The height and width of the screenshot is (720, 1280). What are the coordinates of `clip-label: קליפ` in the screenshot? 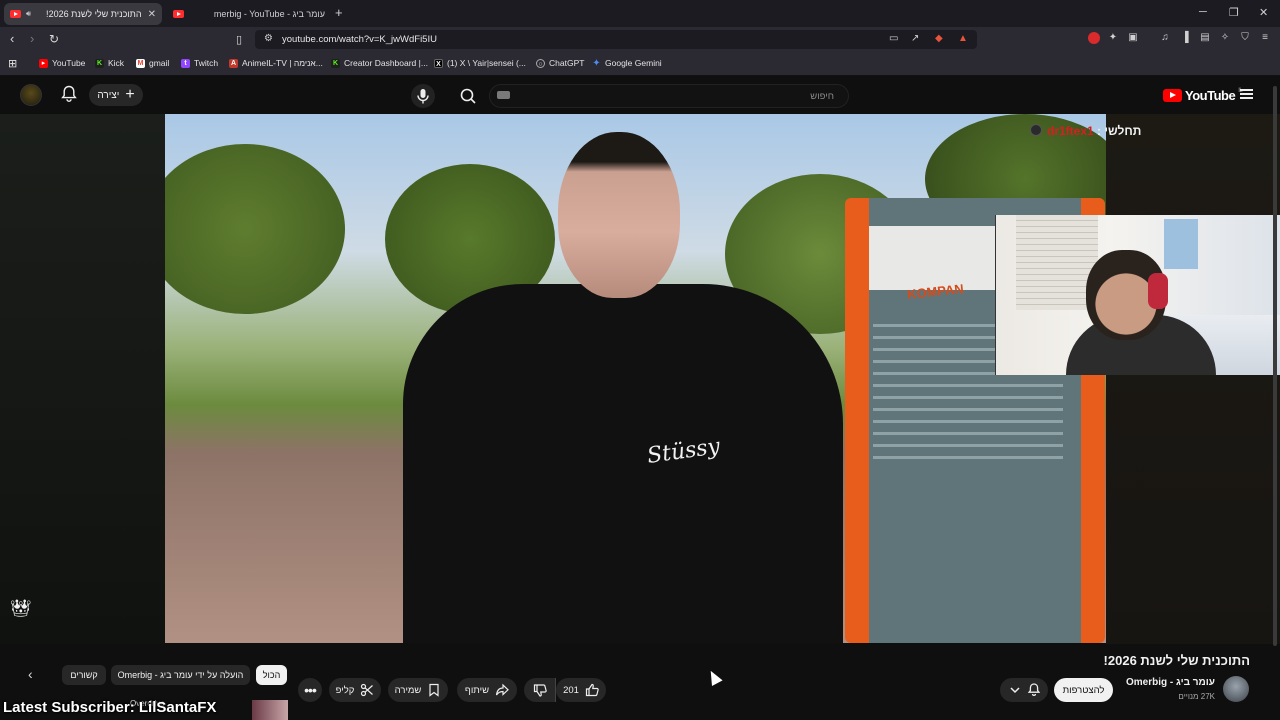 It's located at (345, 690).